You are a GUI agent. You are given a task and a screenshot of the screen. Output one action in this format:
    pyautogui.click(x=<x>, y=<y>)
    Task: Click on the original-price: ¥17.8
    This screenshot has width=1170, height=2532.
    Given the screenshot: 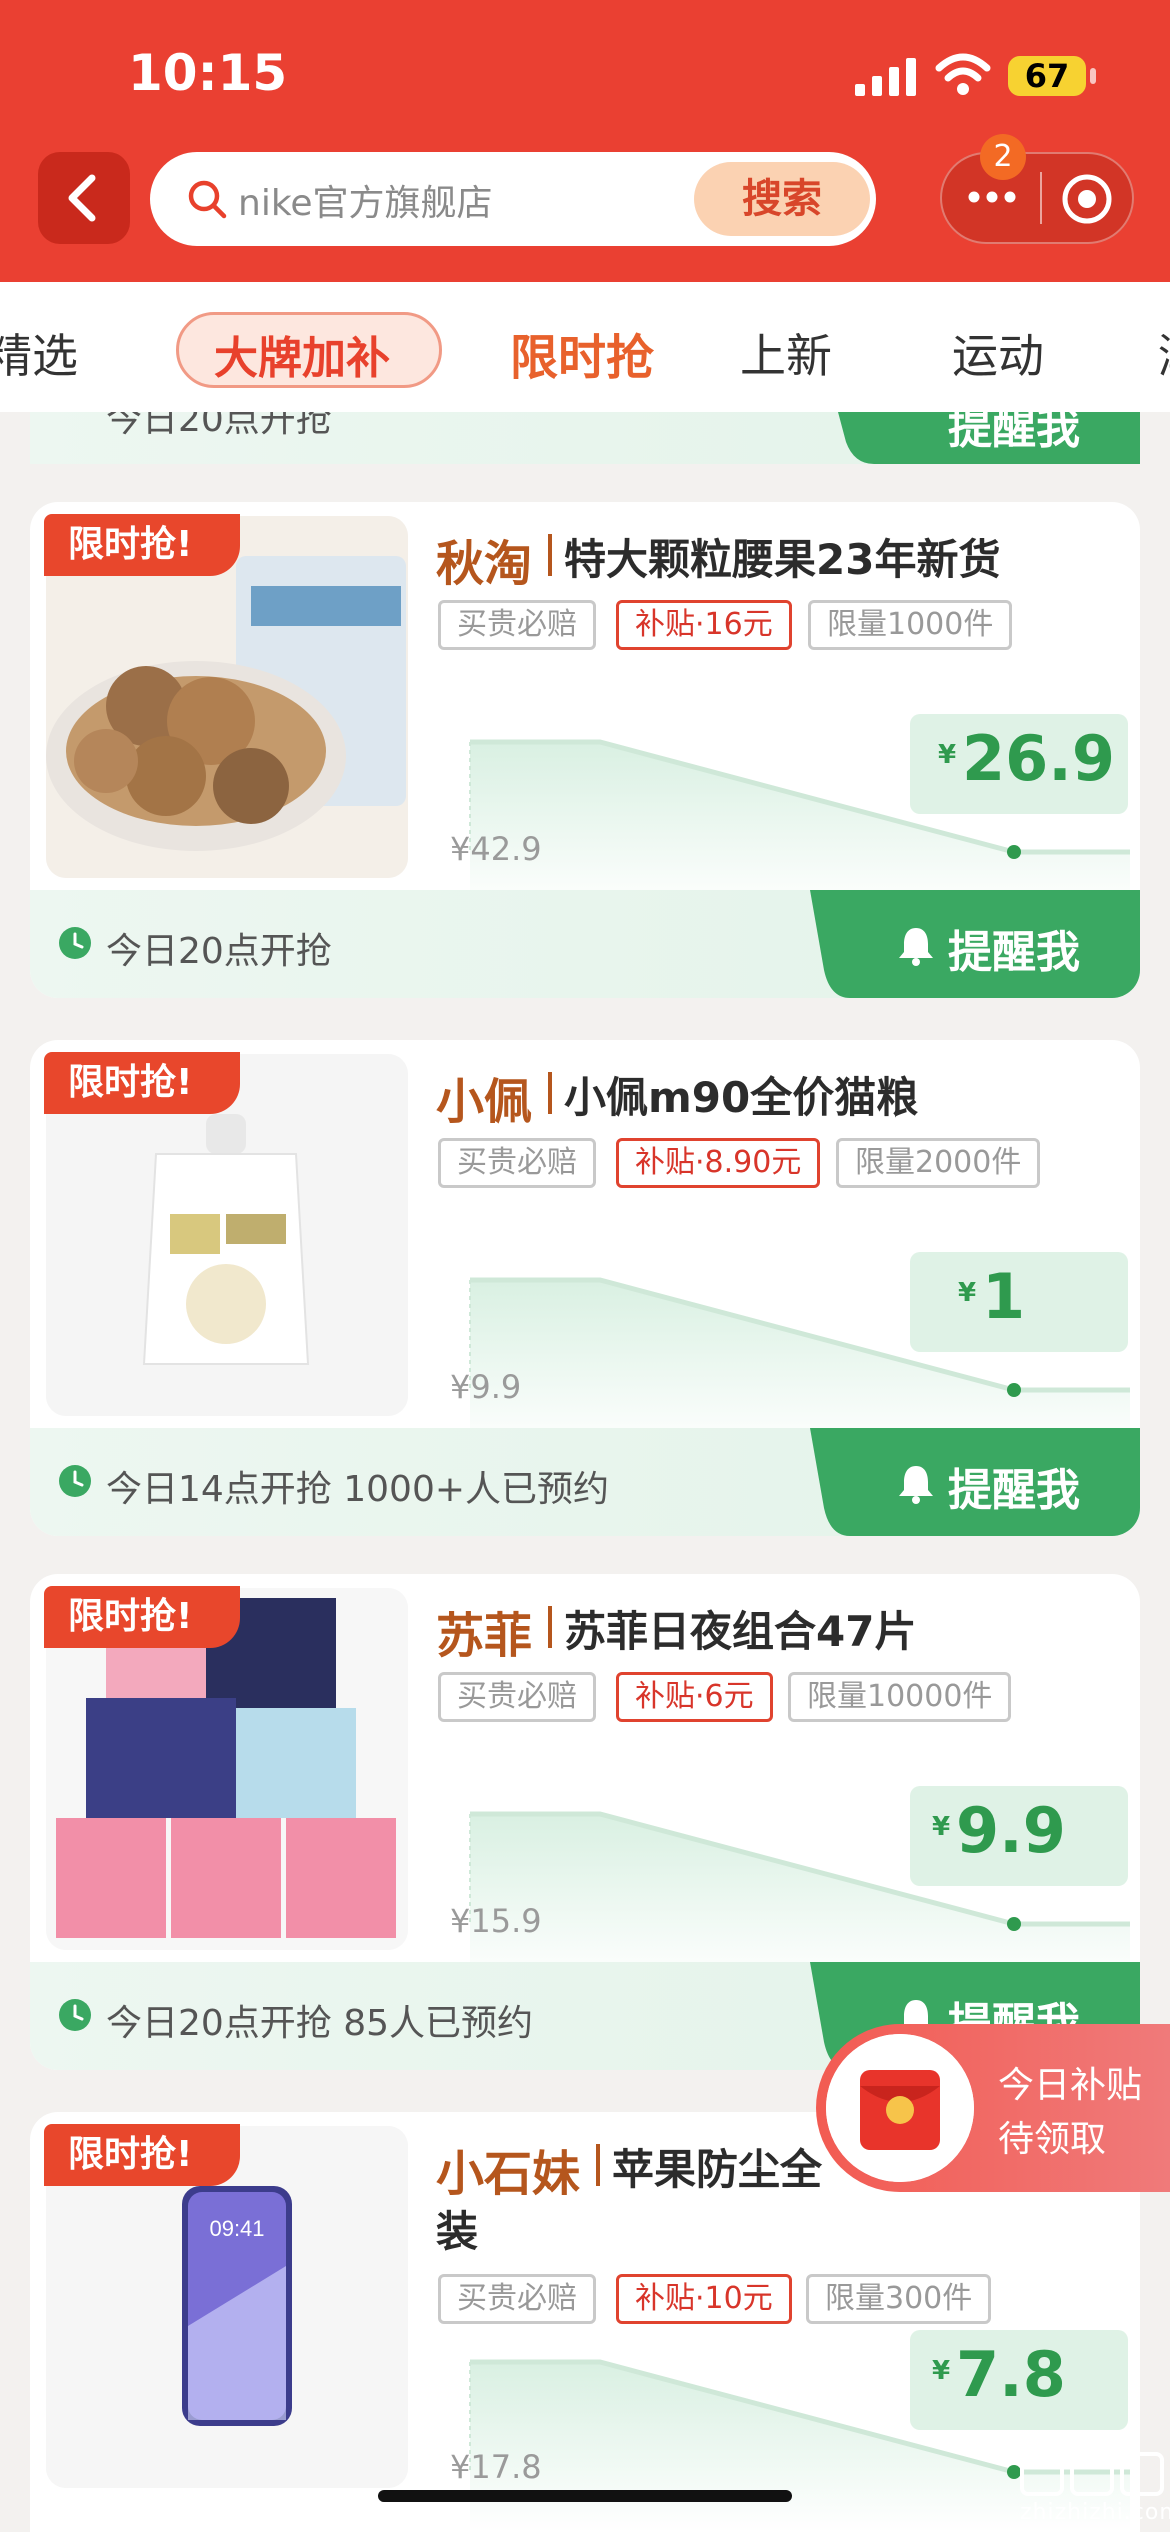 What is the action you would take?
    pyautogui.click(x=496, y=2467)
    